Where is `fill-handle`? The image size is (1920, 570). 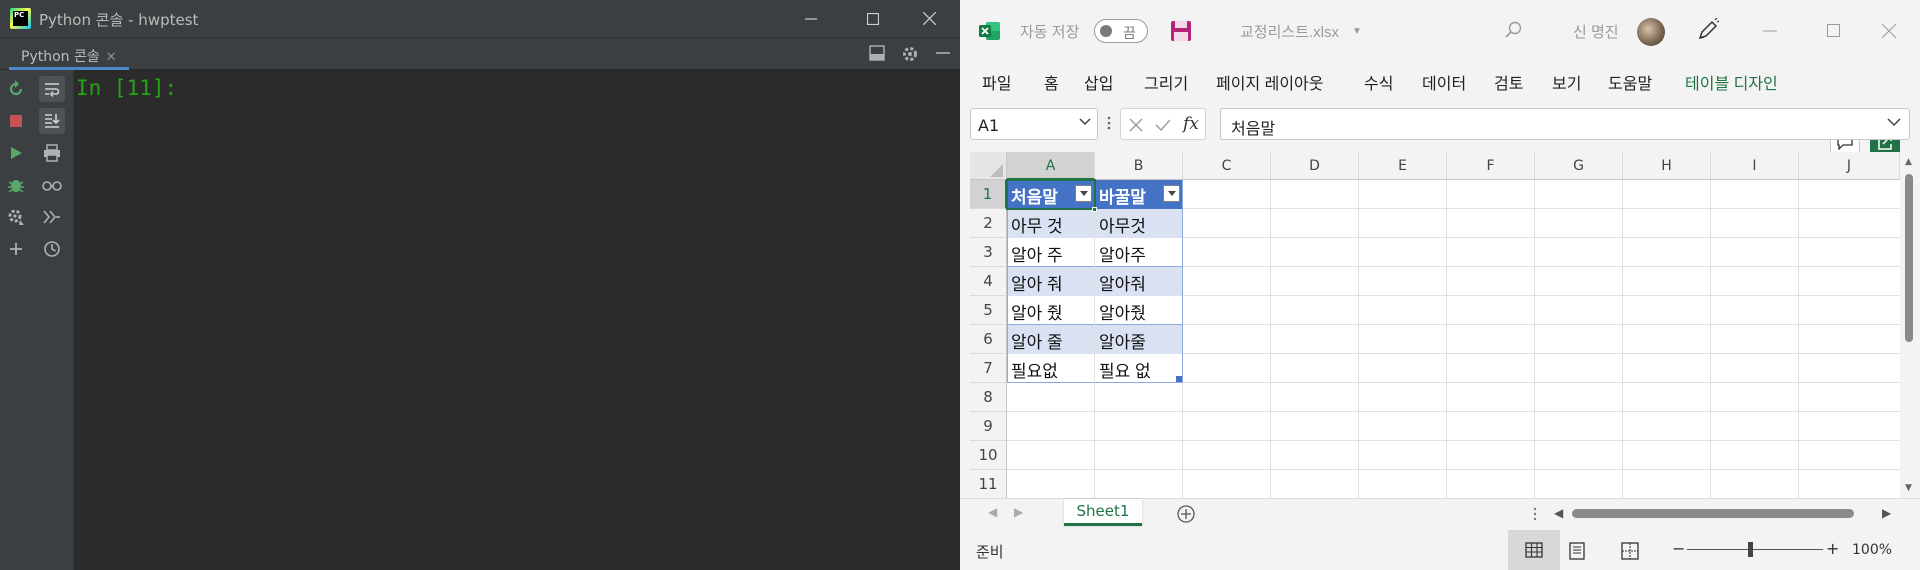
fill-handle is located at coordinates (1094, 209).